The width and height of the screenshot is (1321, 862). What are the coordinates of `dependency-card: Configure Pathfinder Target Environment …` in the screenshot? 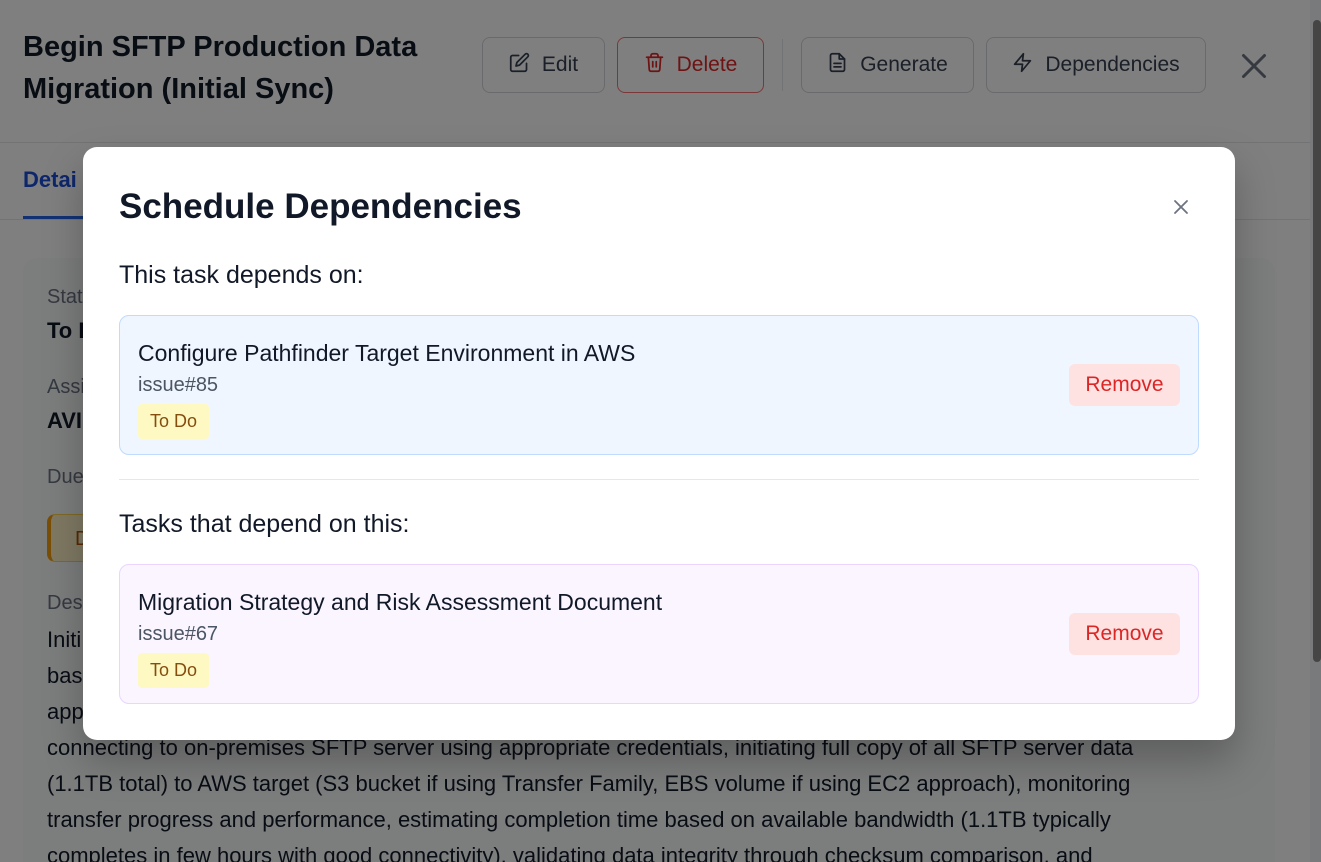 It's located at (659, 385).